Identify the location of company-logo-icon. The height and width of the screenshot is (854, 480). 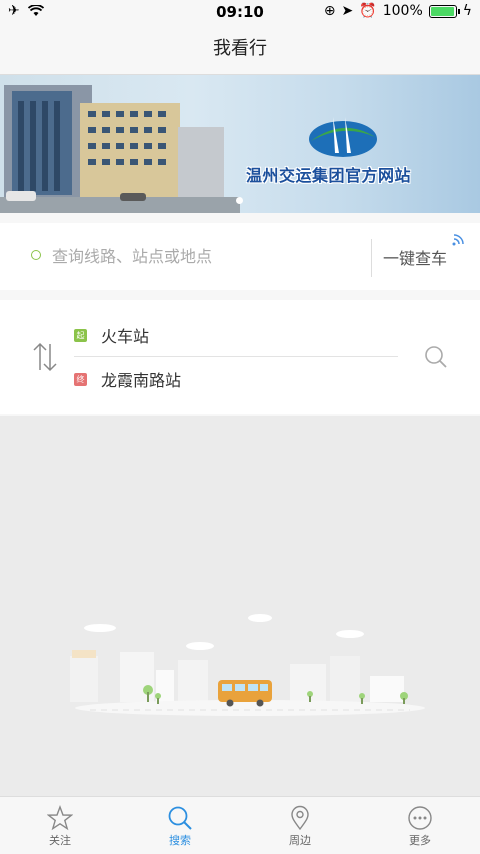
(343, 137).